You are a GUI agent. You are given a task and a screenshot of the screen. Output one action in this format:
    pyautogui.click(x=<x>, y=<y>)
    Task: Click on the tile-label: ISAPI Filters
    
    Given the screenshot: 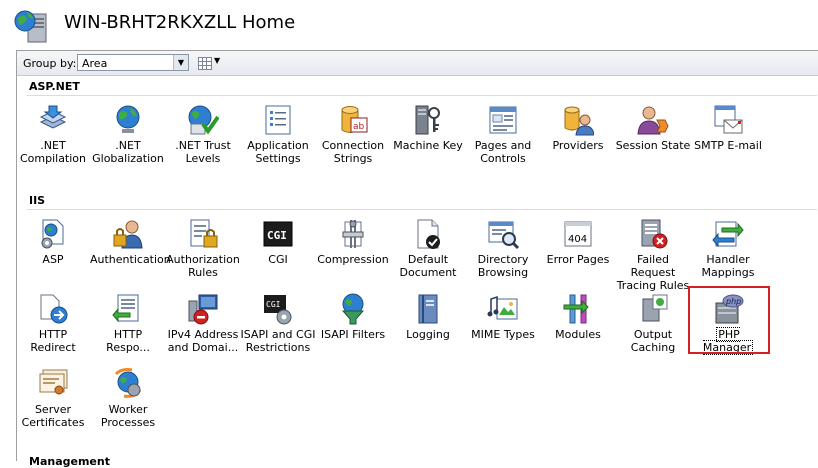 What is the action you would take?
    pyautogui.click(x=353, y=334)
    